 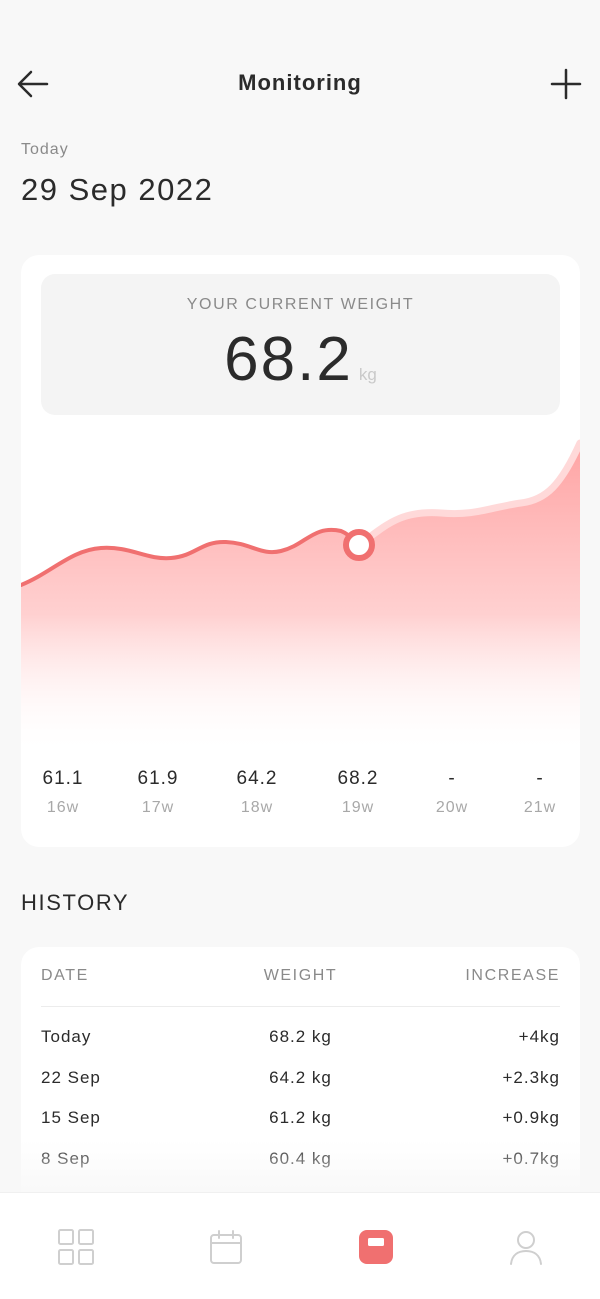 I want to click on week-item: 68.2 19w, so click(x=358, y=791).